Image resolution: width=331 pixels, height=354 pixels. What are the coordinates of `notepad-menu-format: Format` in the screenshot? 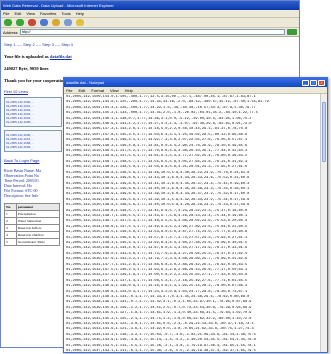 It's located at (97, 90).